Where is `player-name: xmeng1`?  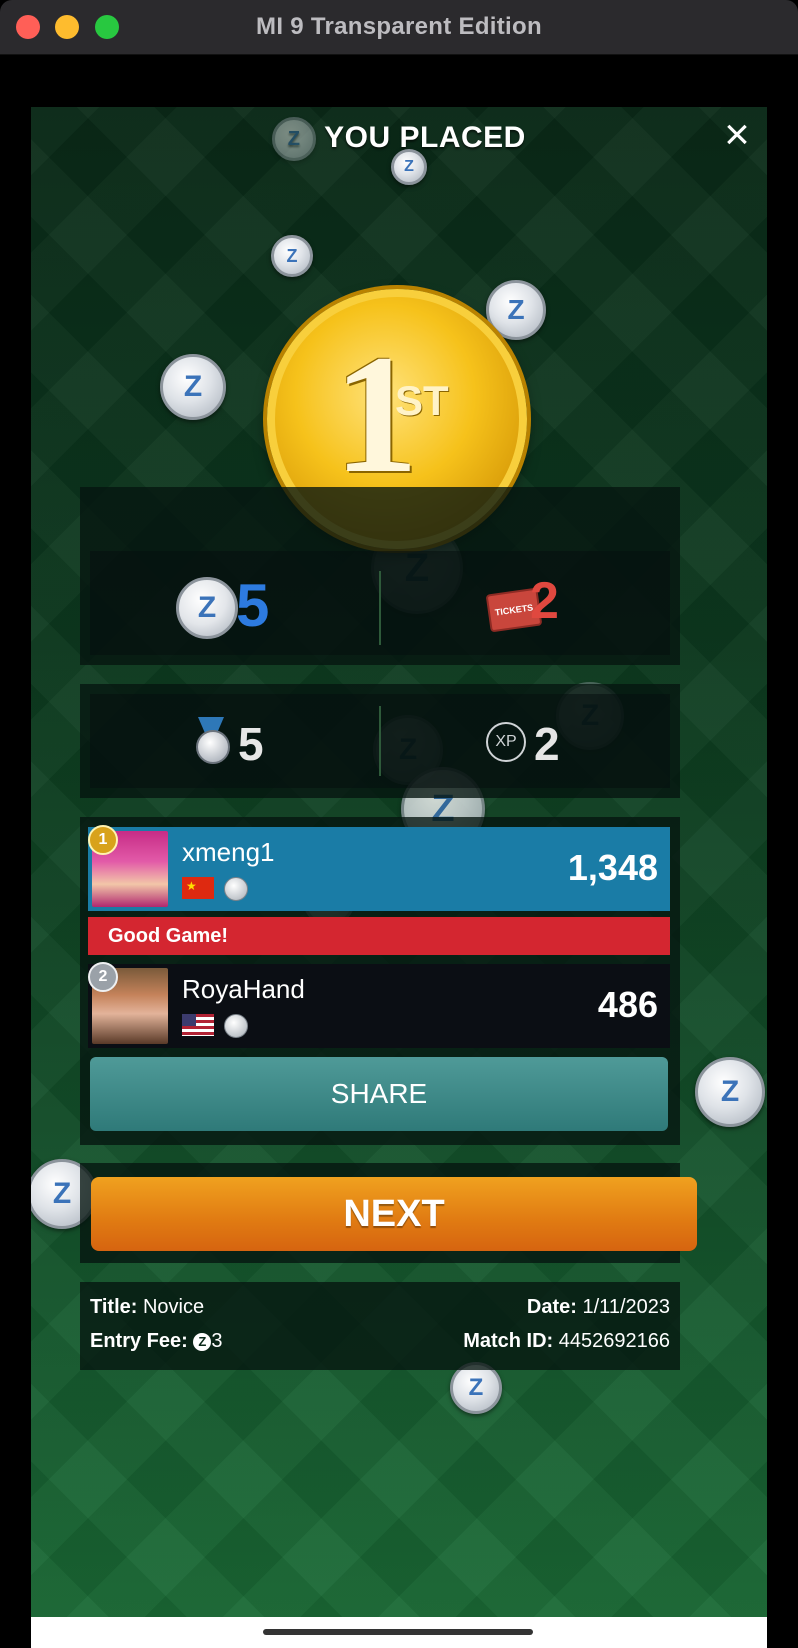
player-name: xmeng1 is located at coordinates (228, 852).